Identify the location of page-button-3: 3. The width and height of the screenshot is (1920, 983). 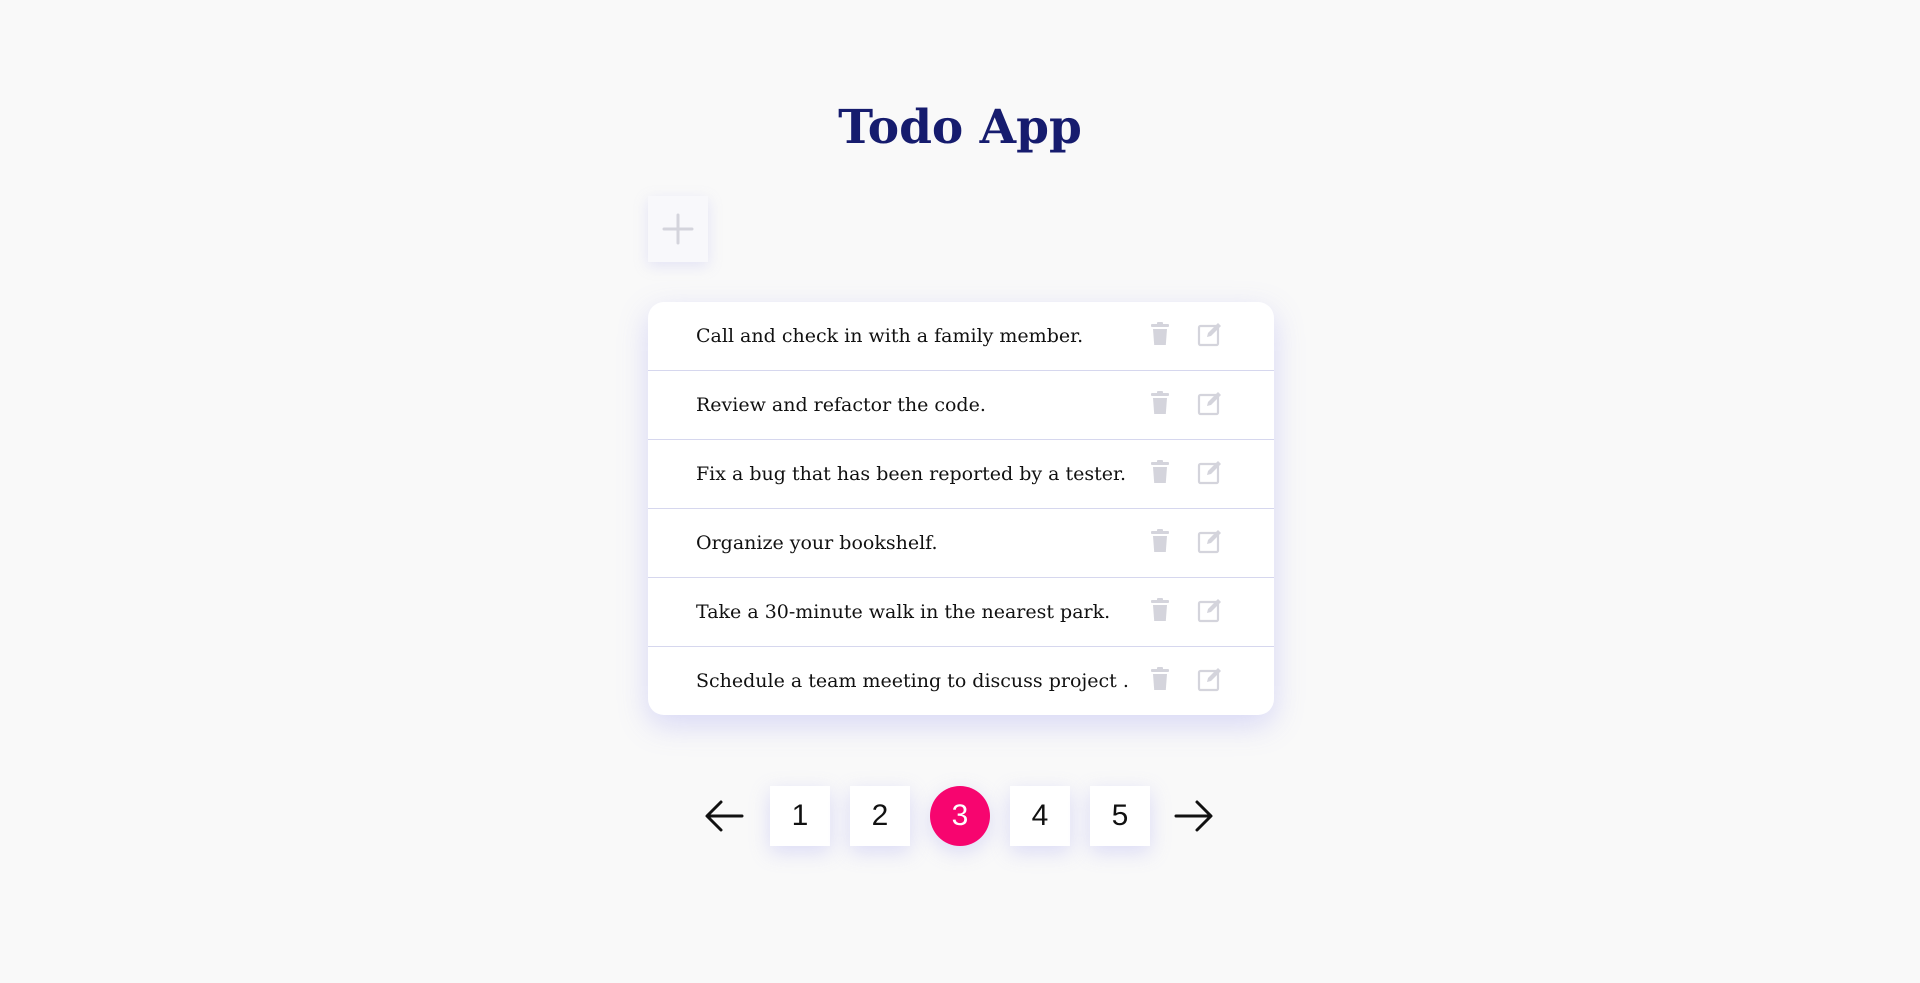
(960, 816).